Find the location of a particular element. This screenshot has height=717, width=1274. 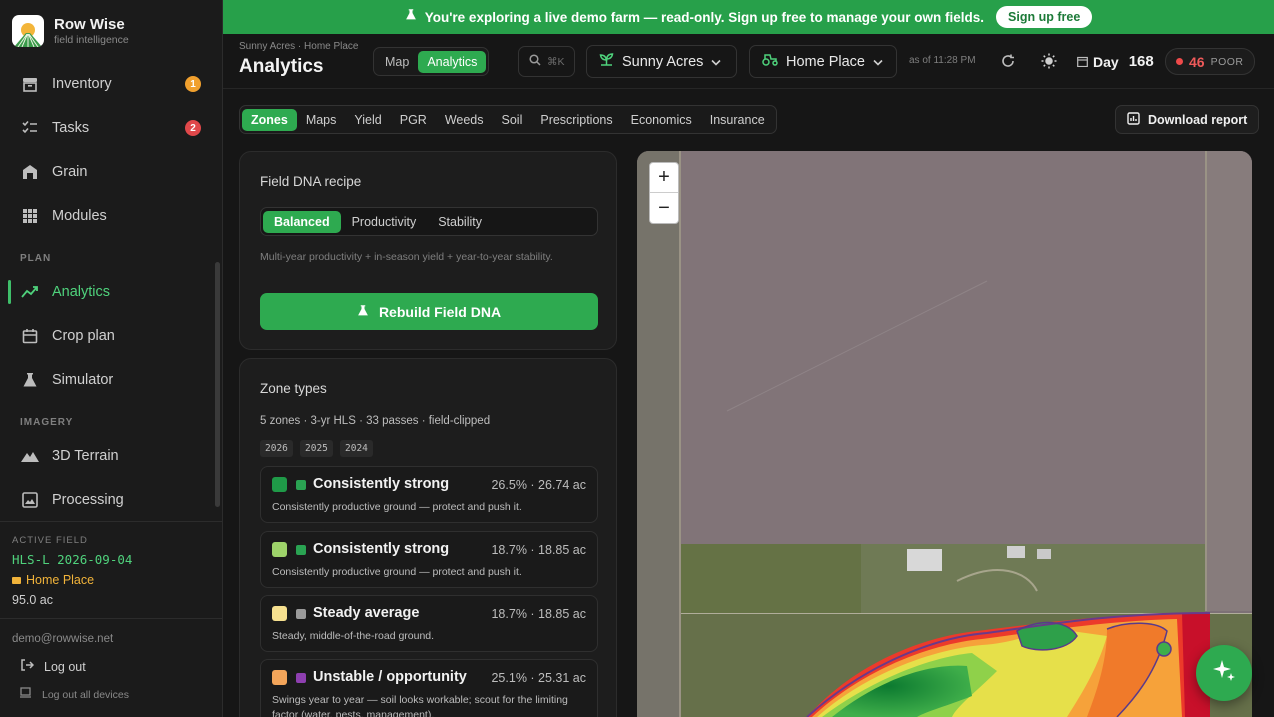

tab-weeds: Weeds is located at coordinates (464, 120).